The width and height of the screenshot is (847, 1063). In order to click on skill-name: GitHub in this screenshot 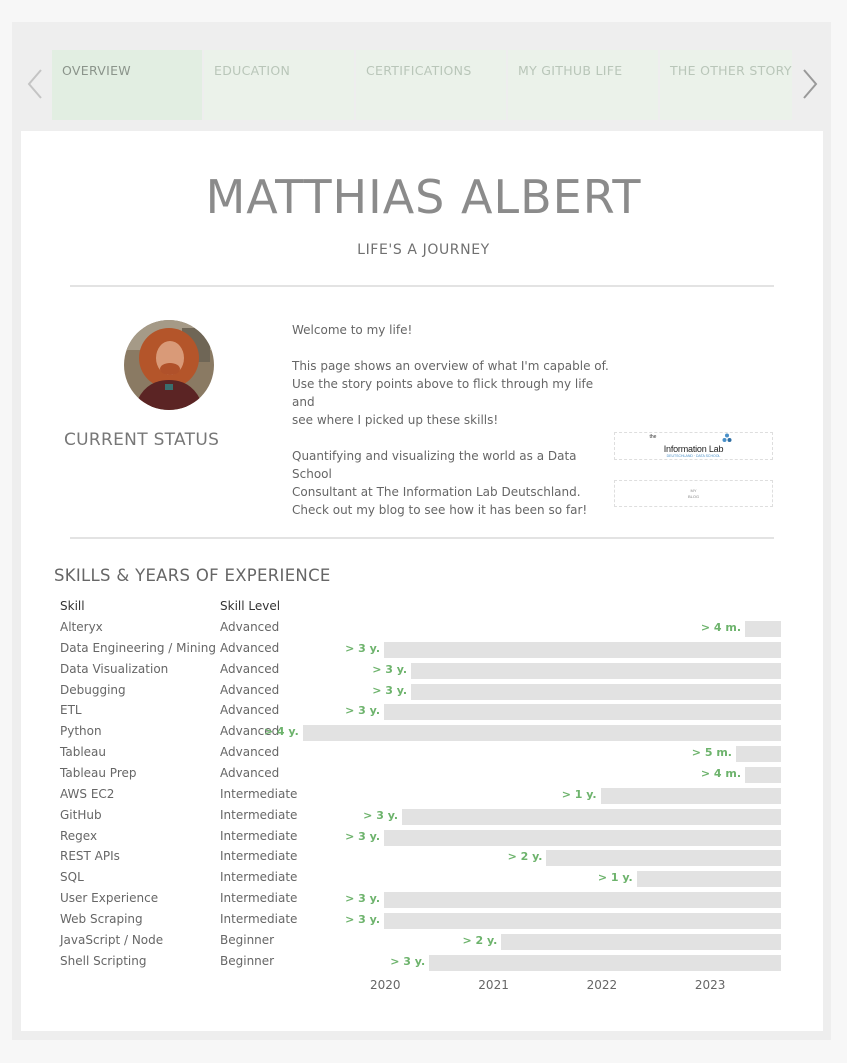, I will do `click(81, 814)`.